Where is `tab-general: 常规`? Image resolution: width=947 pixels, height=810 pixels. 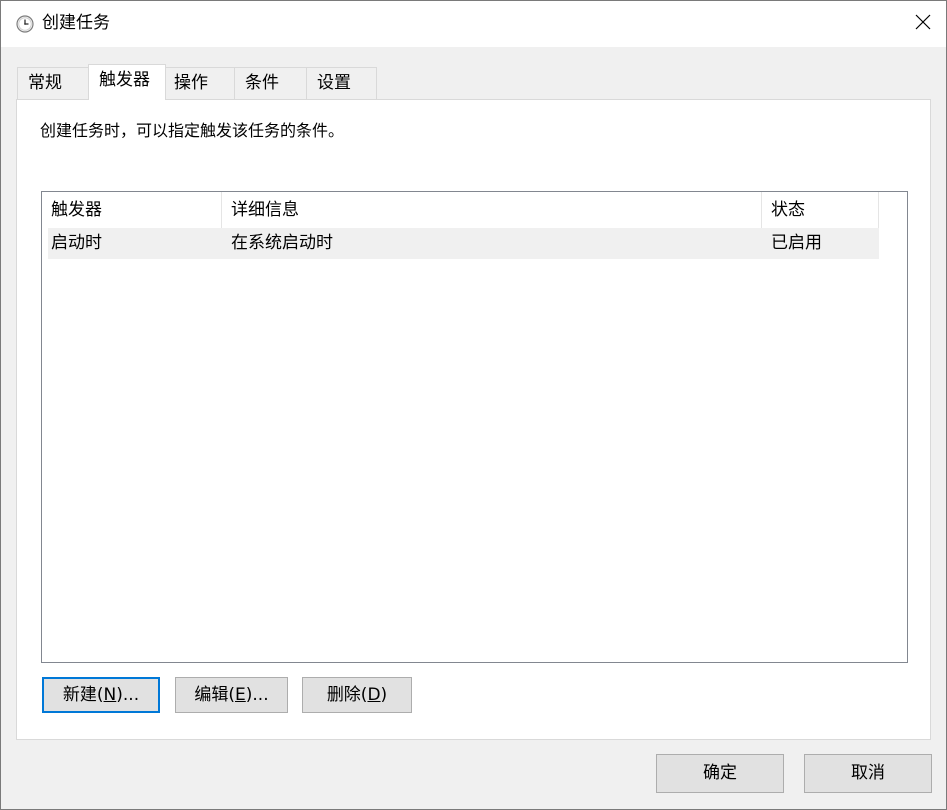 tab-general: 常规 is located at coordinates (53, 83).